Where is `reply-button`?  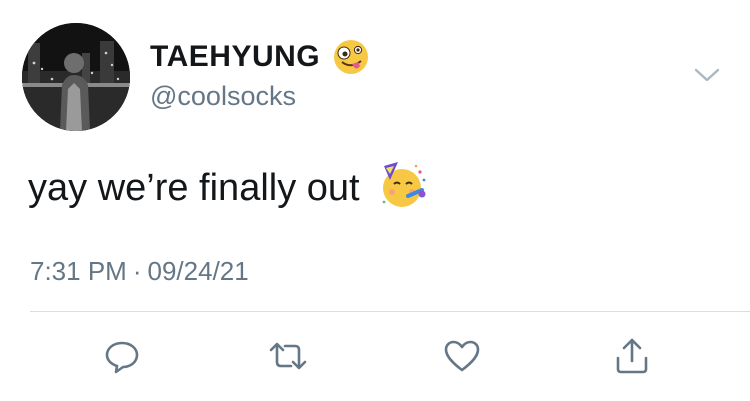
reply-button is located at coordinates (122, 356).